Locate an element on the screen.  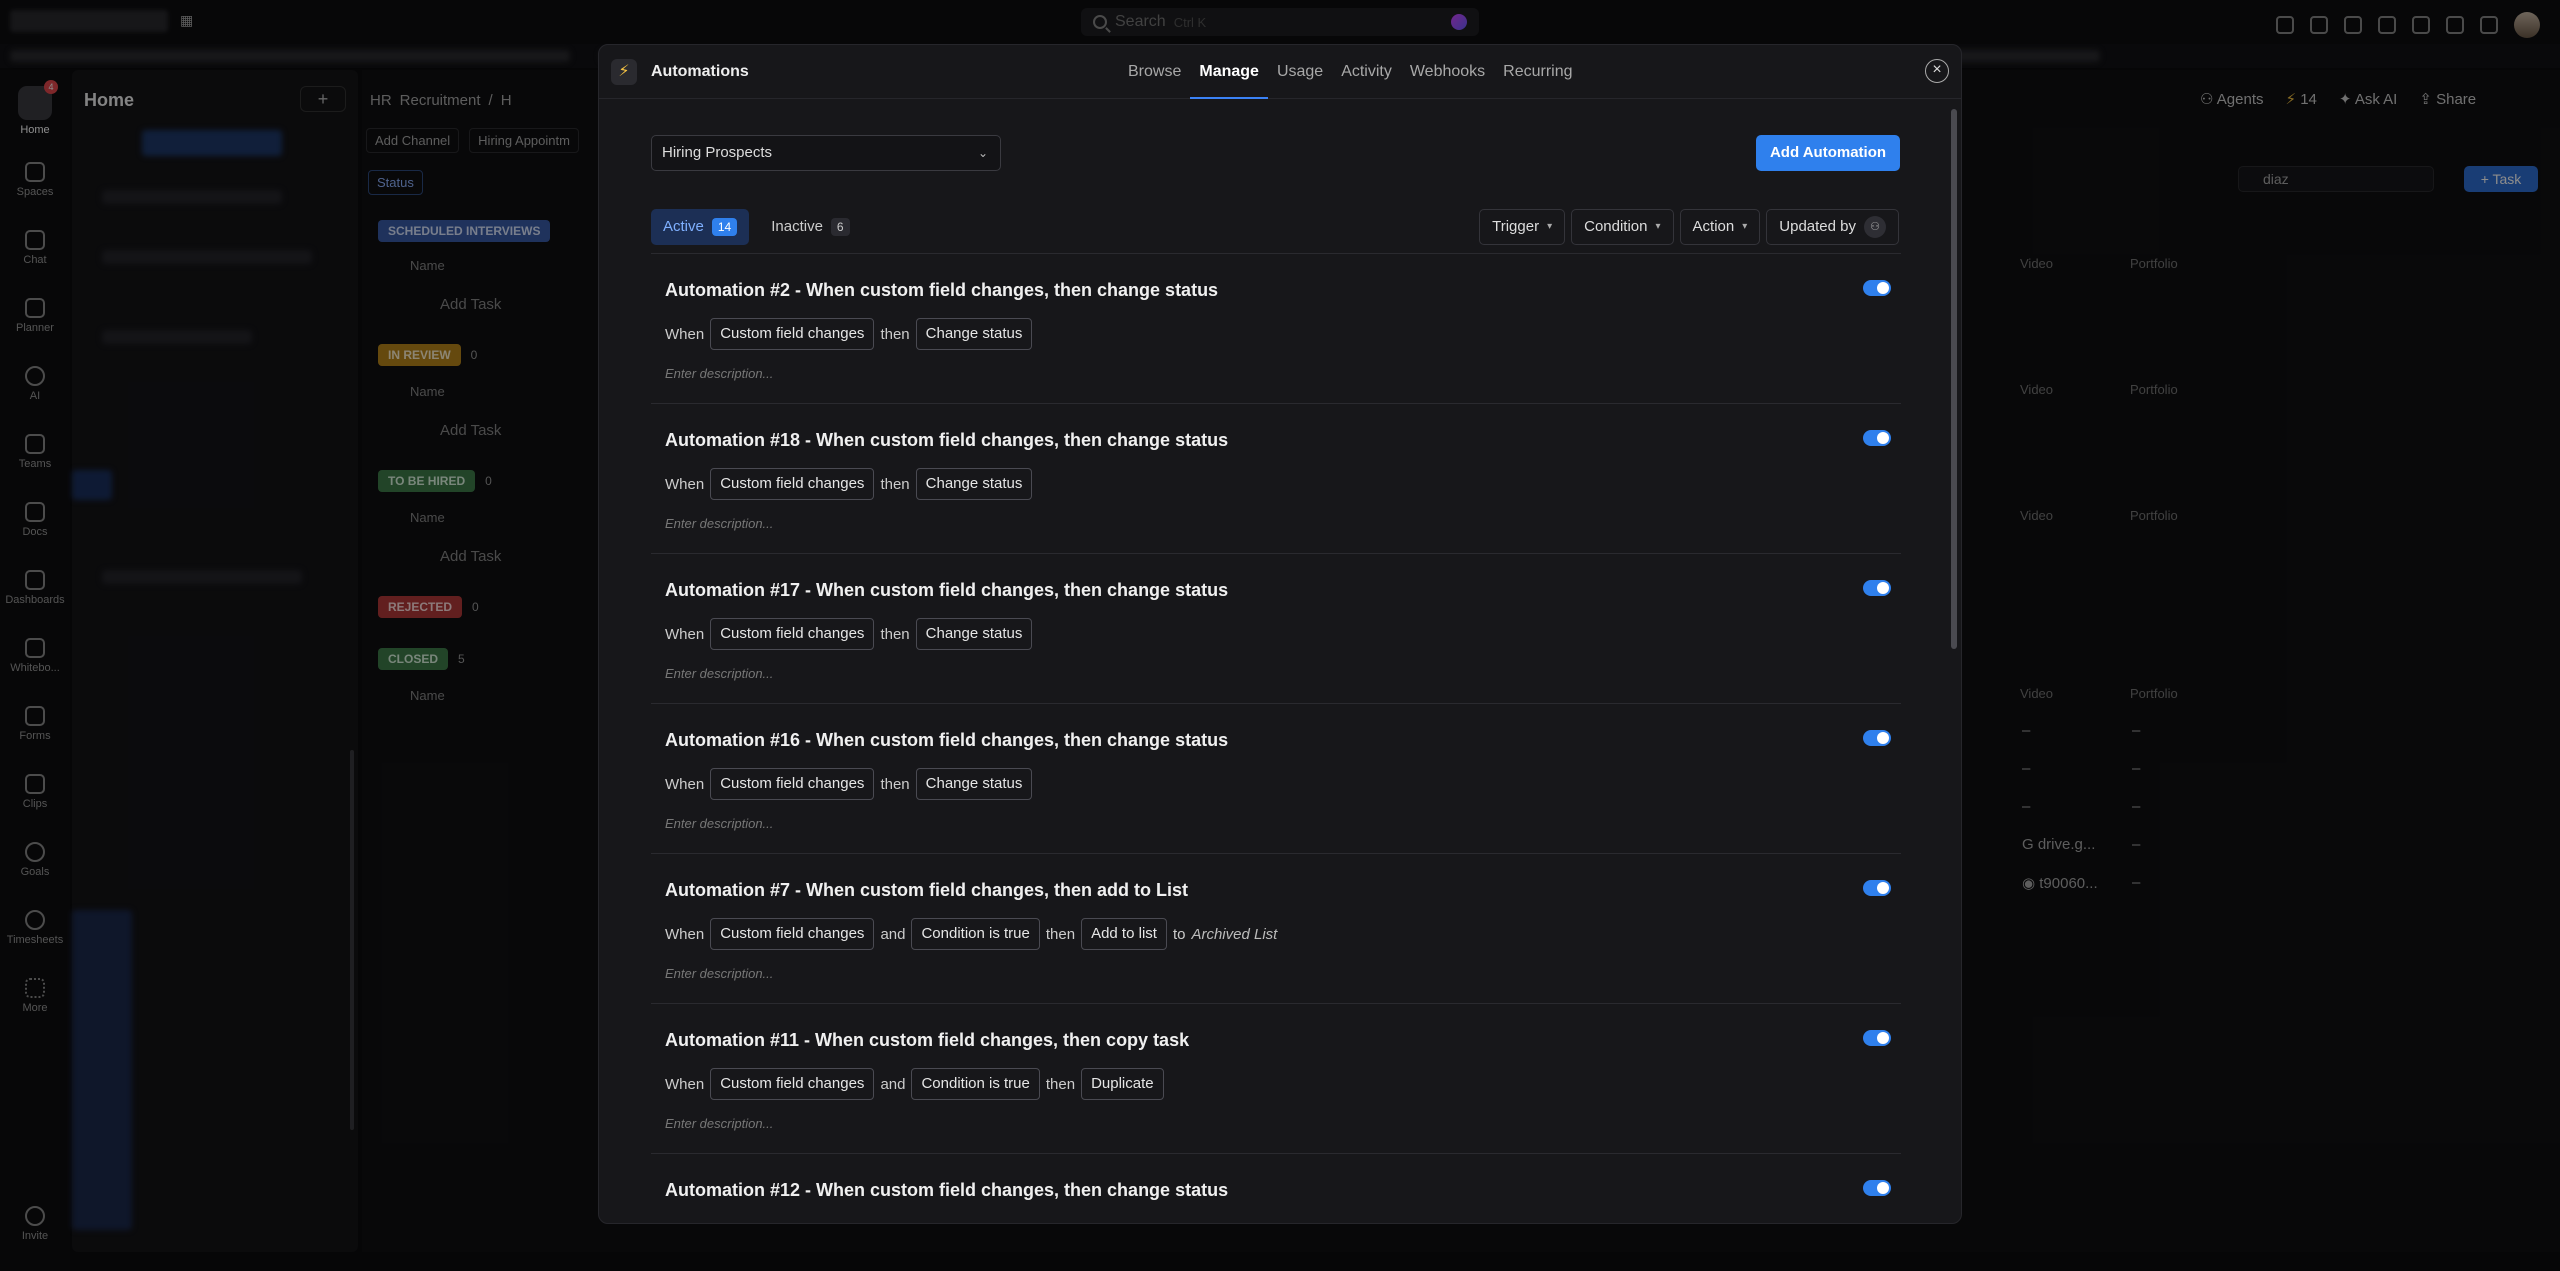
filter-label: Updated by is located at coordinates (1817, 226).